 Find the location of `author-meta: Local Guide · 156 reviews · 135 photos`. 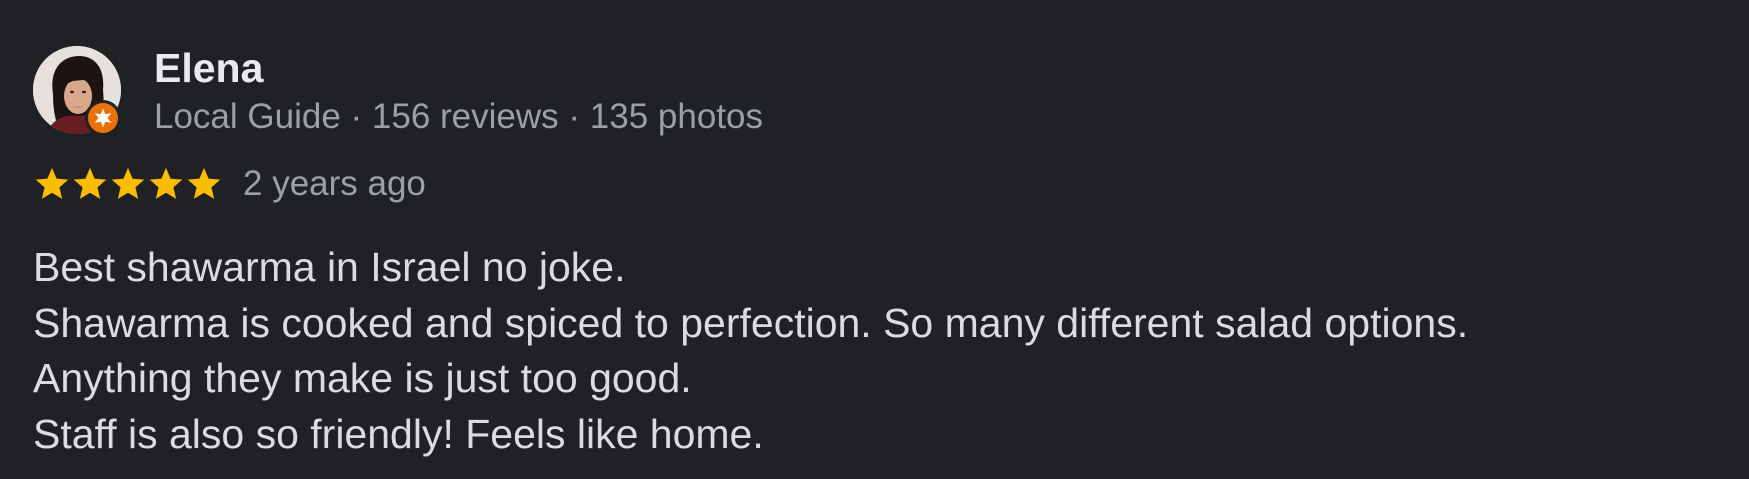

author-meta: Local Guide · 156 reviews · 135 photos is located at coordinates (458, 117).